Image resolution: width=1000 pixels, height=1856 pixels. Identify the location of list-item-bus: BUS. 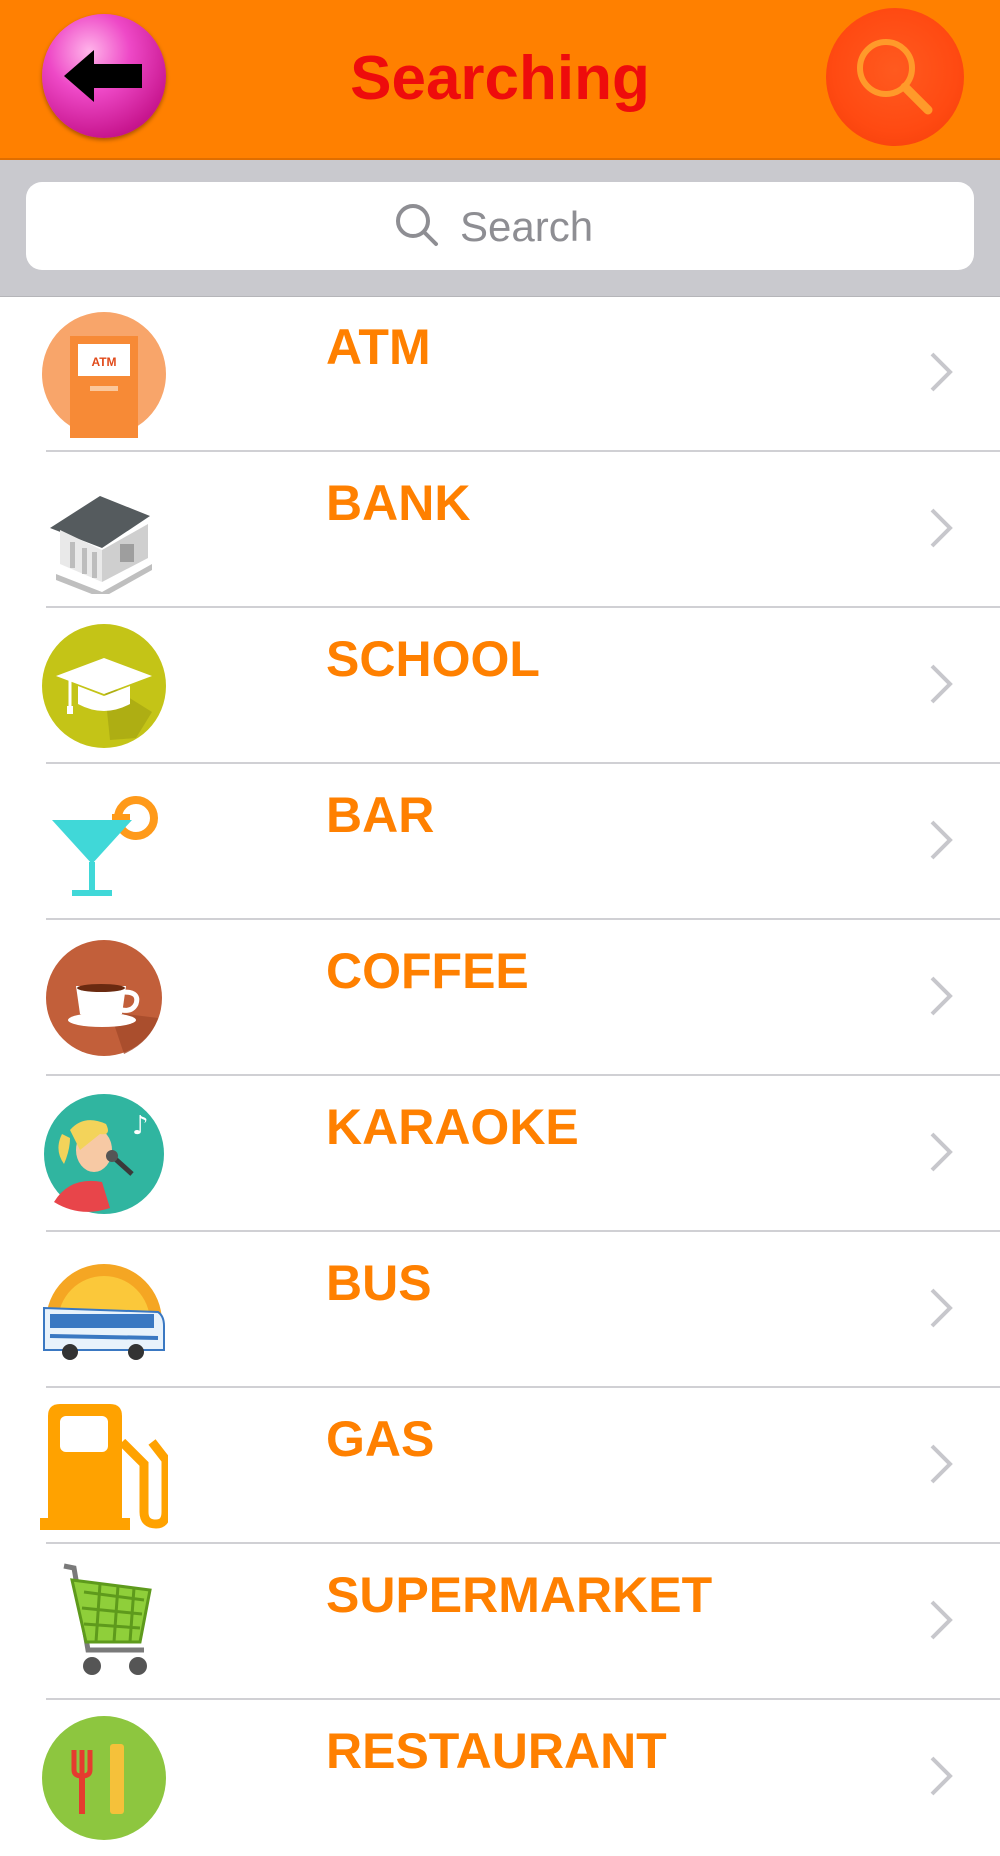
(500, 1310).